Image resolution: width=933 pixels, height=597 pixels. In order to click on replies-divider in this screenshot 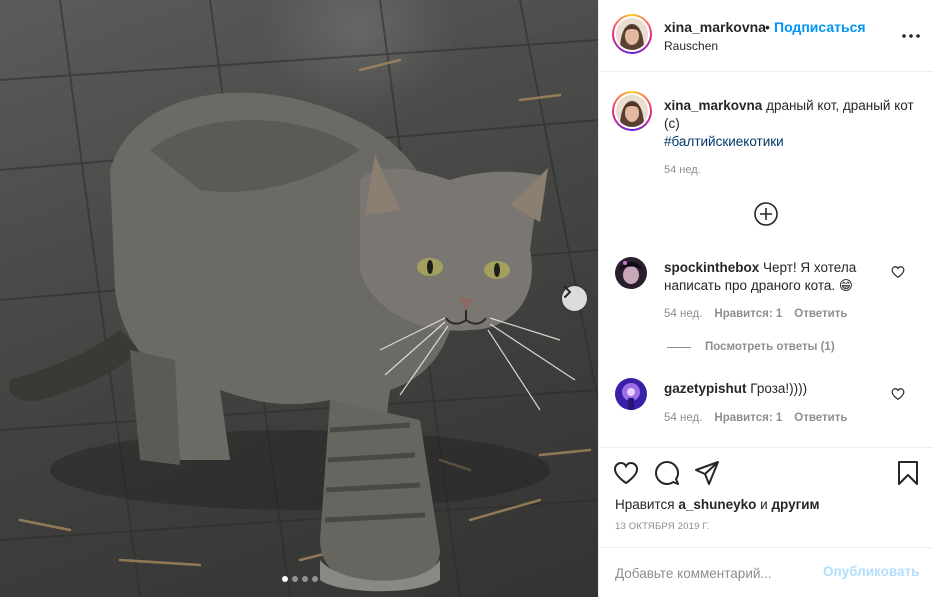, I will do `click(679, 347)`.